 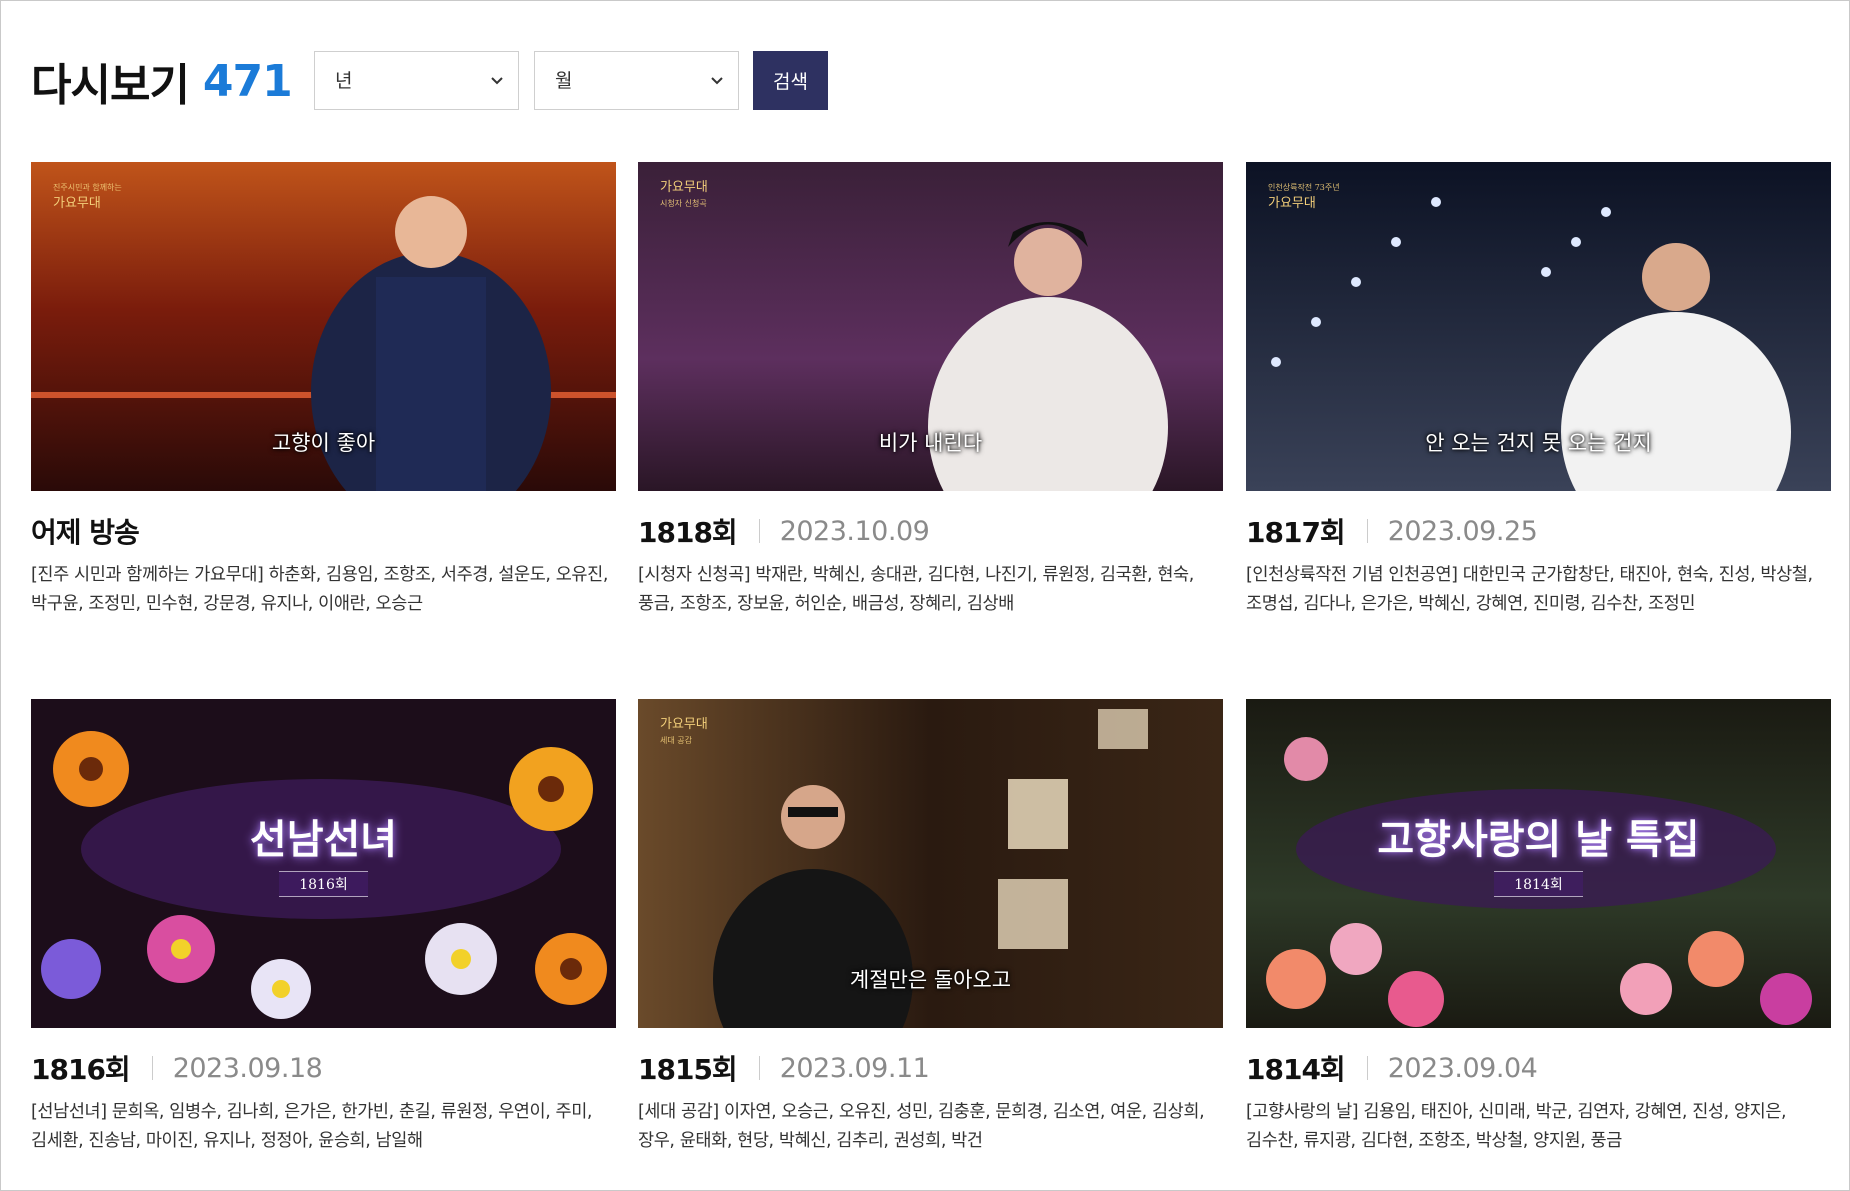 I want to click on episode-date: 2023.09.18, so click(x=247, y=1068).